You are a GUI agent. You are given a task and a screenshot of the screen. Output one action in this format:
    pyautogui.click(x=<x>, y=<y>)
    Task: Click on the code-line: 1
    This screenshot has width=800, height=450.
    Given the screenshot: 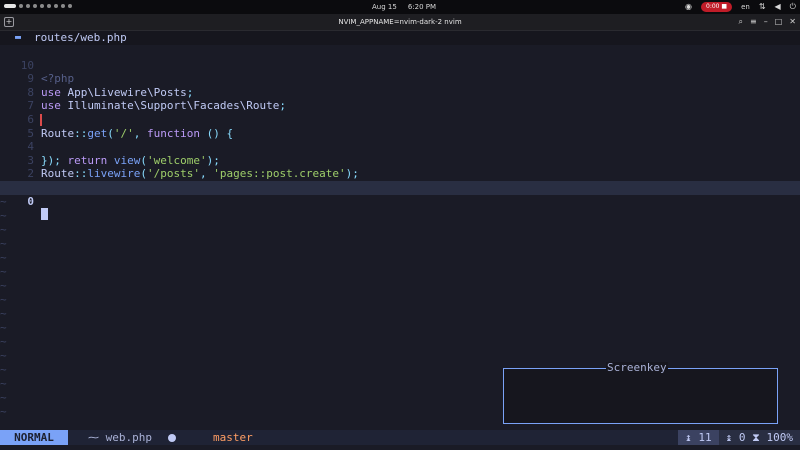 What is the action you would take?
    pyautogui.click(x=400, y=180)
    